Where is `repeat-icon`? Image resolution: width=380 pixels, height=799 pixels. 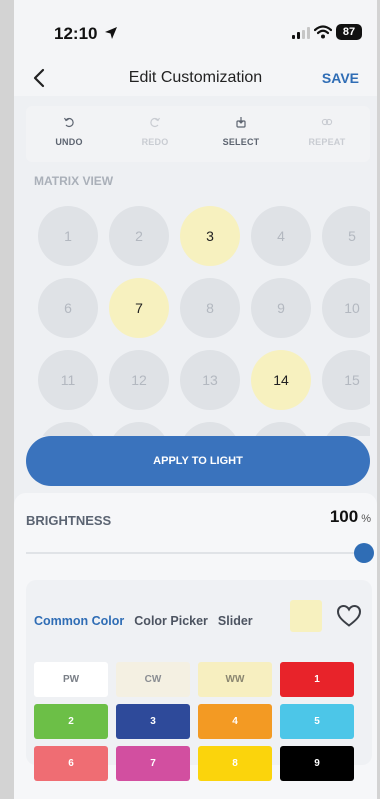 repeat-icon is located at coordinates (327, 122).